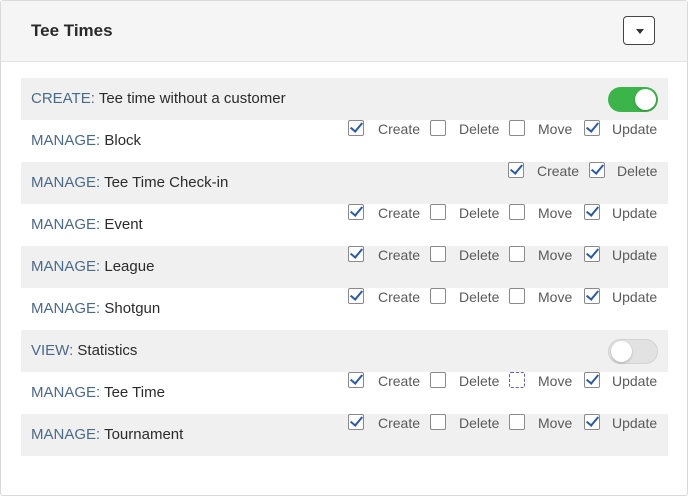  I want to click on permission-row: MANAGE: League Create Delete Move Update, so click(344, 266).